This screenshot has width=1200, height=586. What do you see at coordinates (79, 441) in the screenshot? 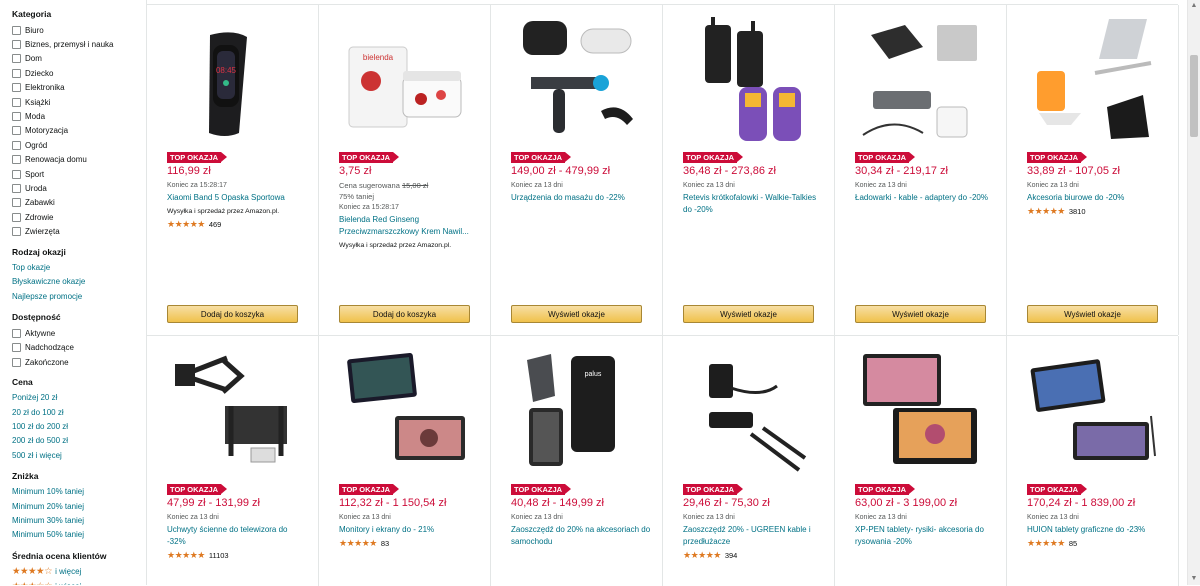
I see `filter-link: 200 zł do 500 zł` at bounding box center [79, 441].